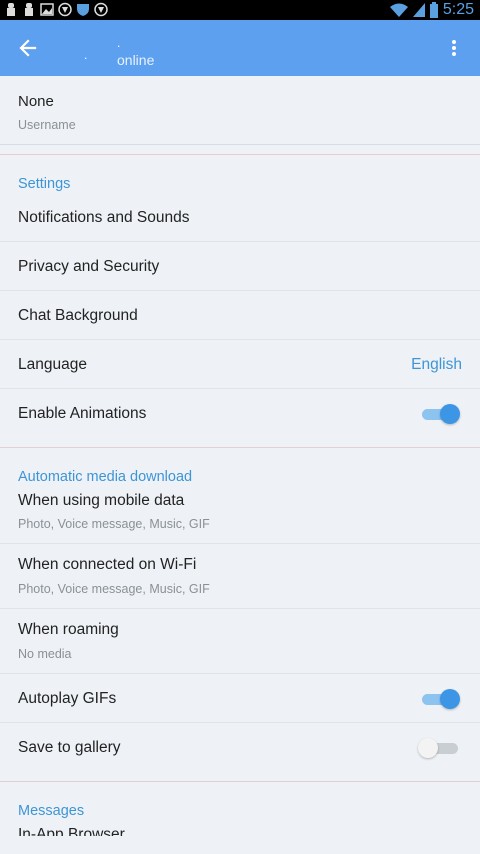  Describe the element at coordinates (105, 477) in the screenshot. I see `media-header-text: Automatic media download` at that location.